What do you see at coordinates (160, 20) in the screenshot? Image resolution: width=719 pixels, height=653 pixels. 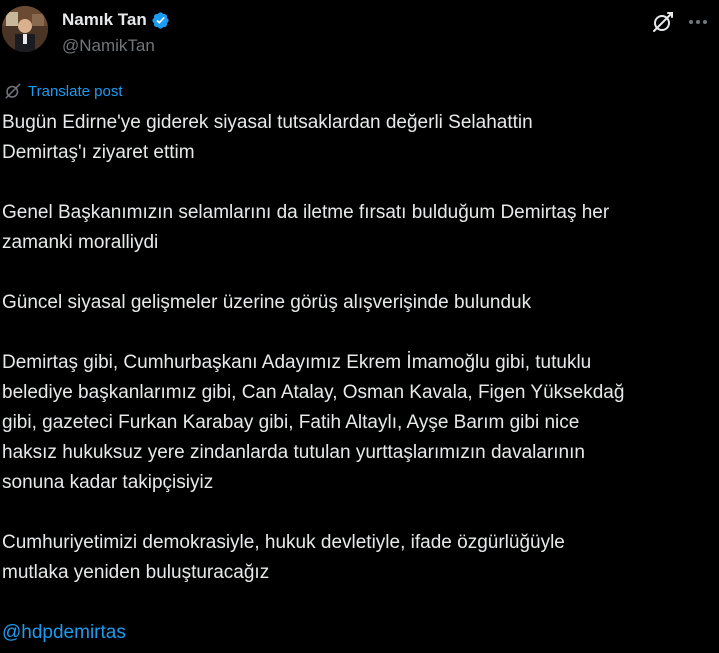 I see `verified-badge-icon` at bounding box center [160, 20].